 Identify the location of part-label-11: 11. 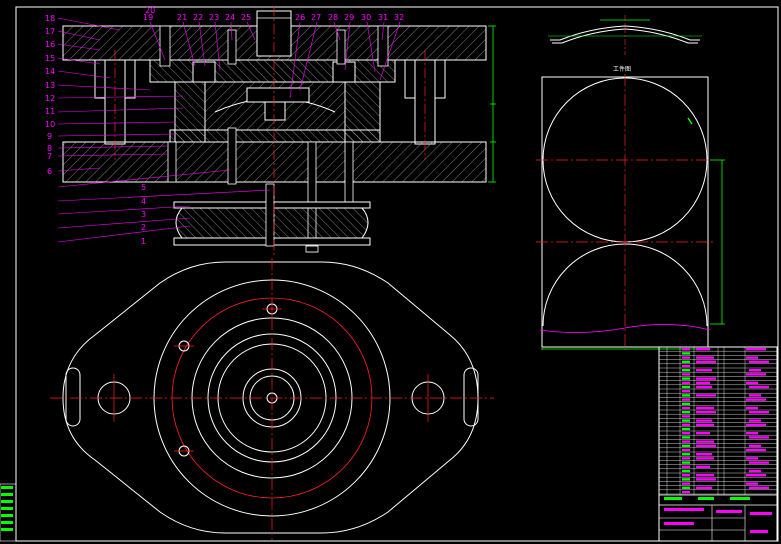
(50, 111).